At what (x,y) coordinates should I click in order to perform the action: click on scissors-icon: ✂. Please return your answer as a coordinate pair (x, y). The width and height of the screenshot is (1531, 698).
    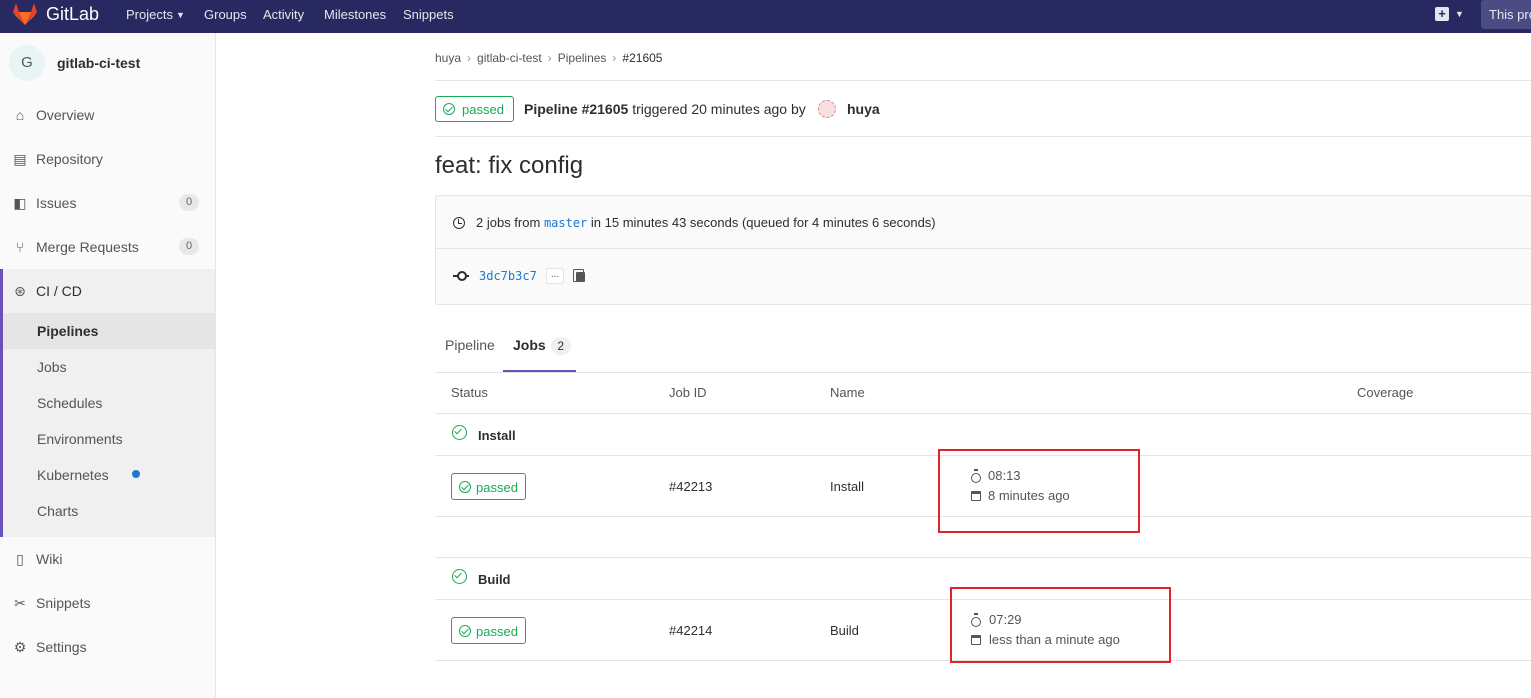
    Looking at the image, I should click on (20, 603).